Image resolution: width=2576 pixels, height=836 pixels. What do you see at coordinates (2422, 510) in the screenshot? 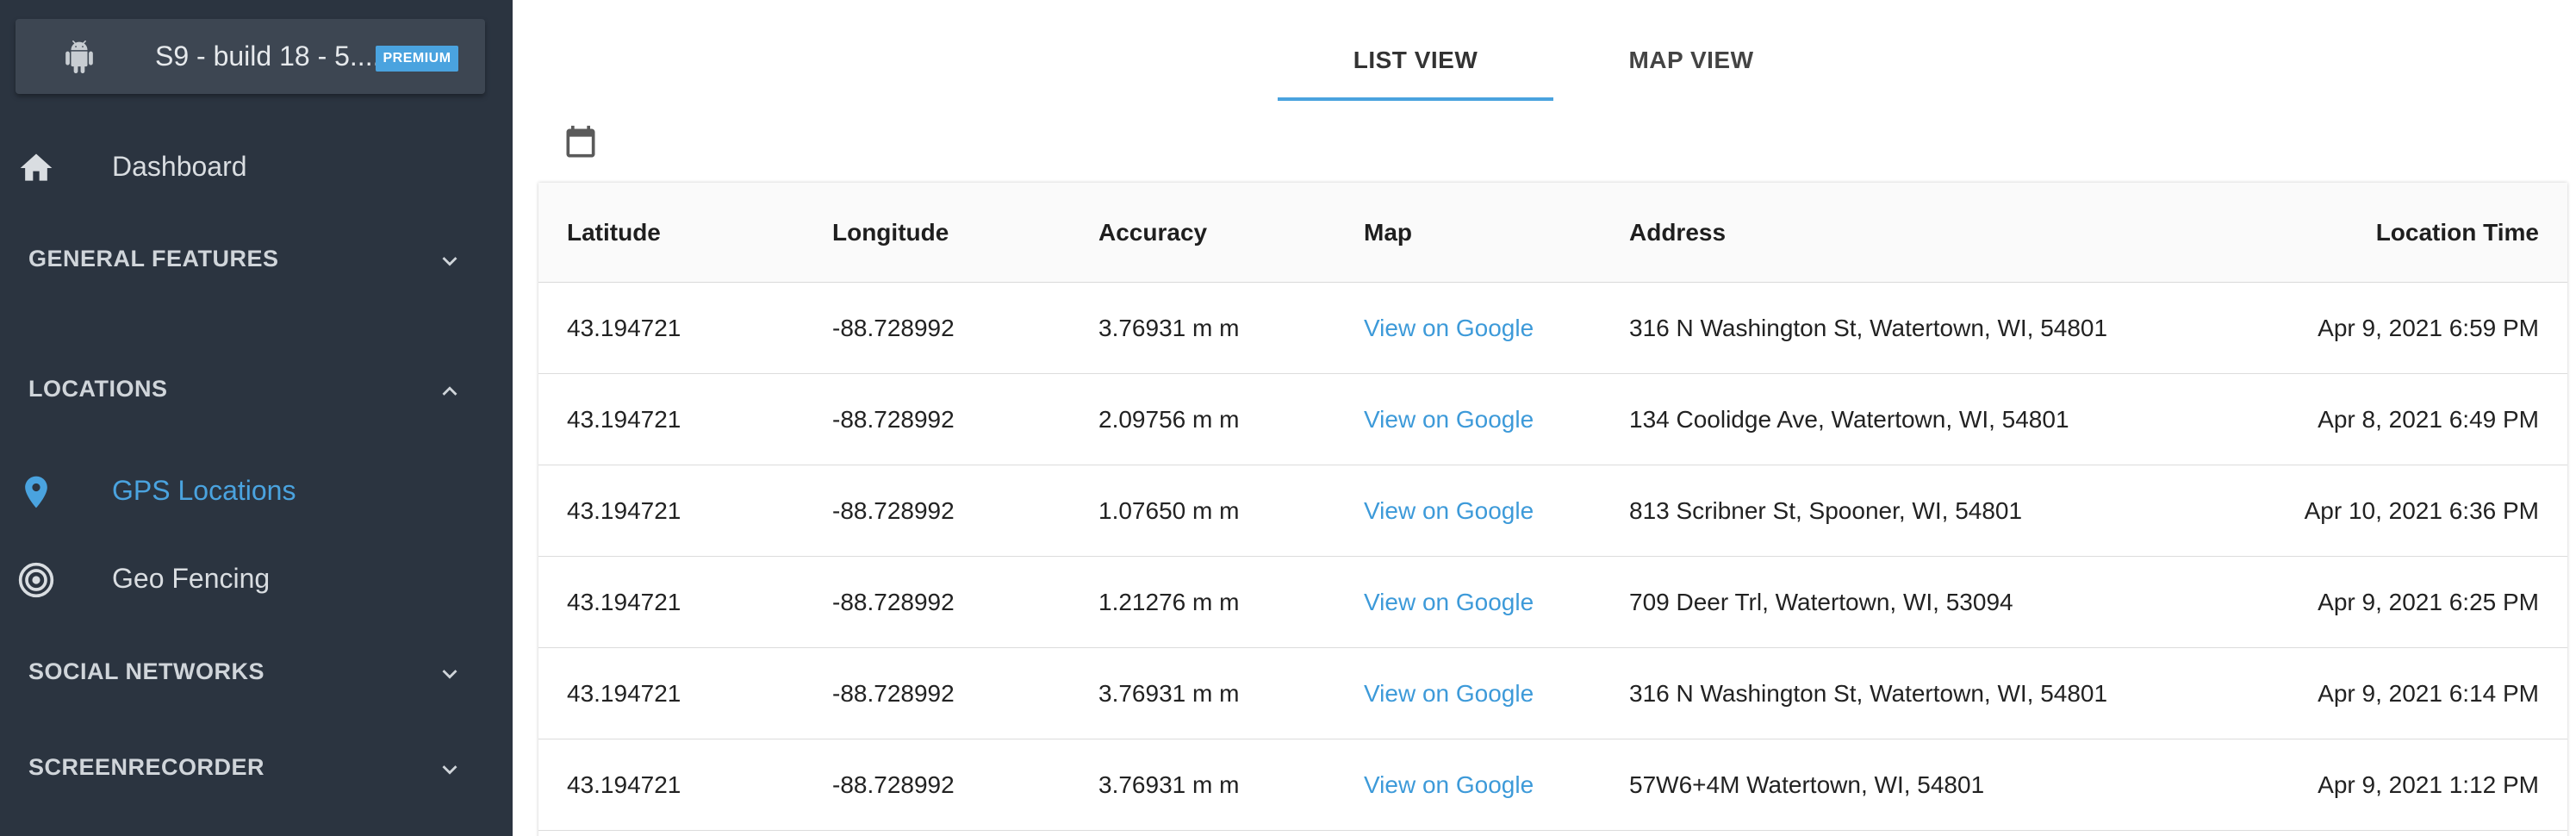
I see `cell-location-time: Apr 10, 2021 6:36 PM` at bounding box center [2422, 510].